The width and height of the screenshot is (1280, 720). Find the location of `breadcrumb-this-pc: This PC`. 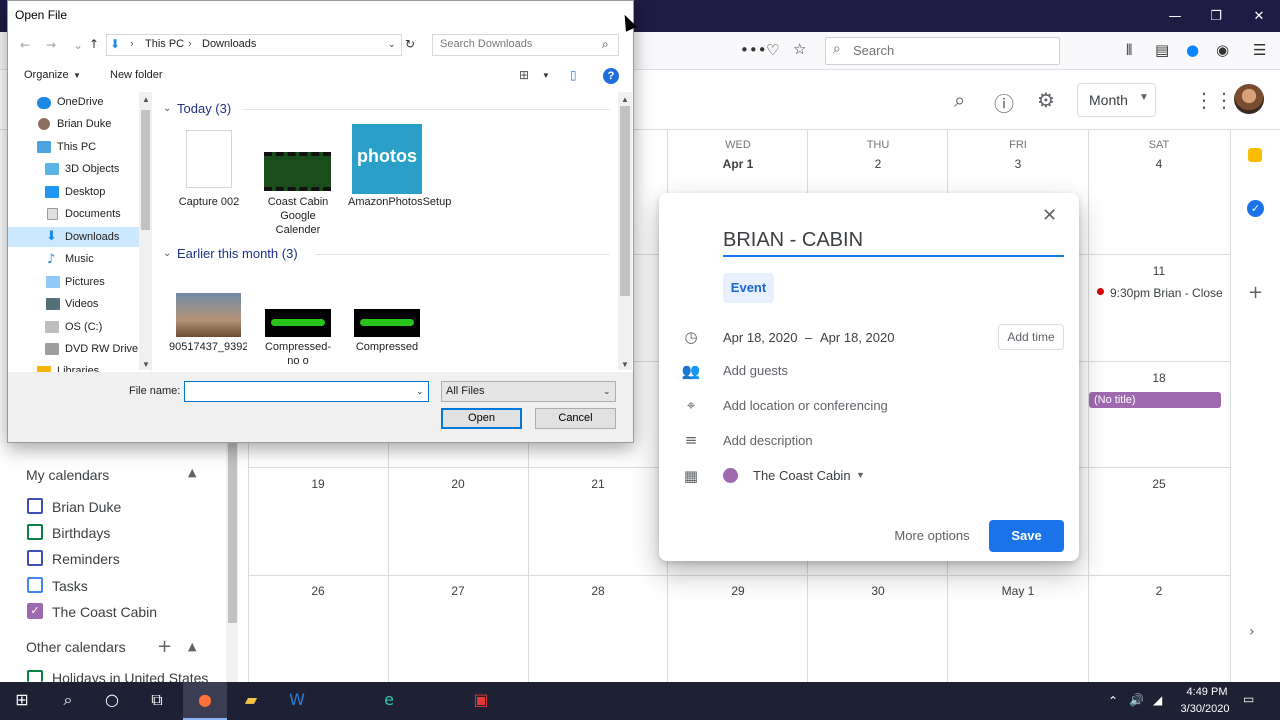

breadcrumb-this-pc: This PC is located at coordinates (164, 44).